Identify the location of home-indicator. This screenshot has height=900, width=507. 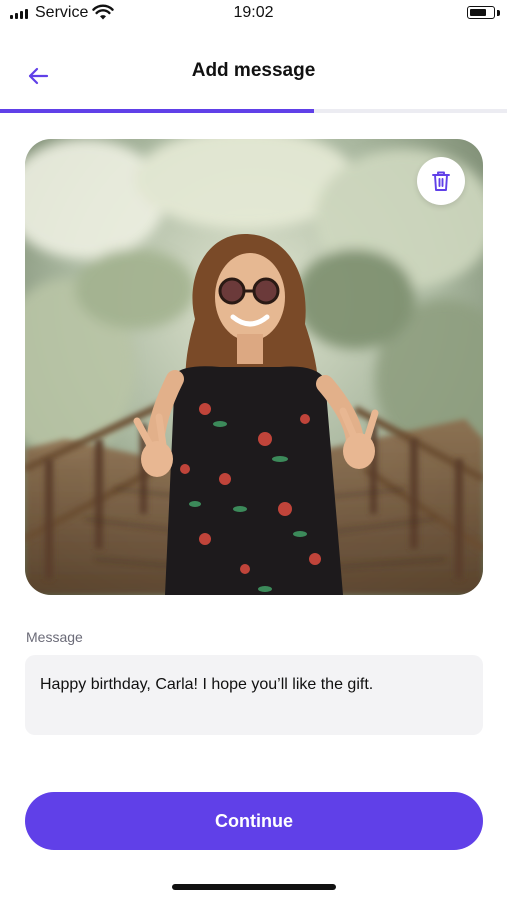
(254, 887).